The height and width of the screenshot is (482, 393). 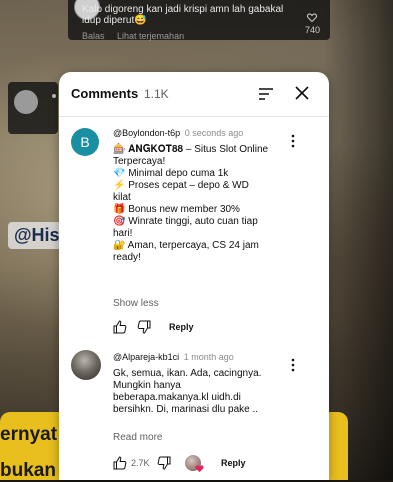 I want to click on background-reply-link: Balas, so click(x=93, y=36).